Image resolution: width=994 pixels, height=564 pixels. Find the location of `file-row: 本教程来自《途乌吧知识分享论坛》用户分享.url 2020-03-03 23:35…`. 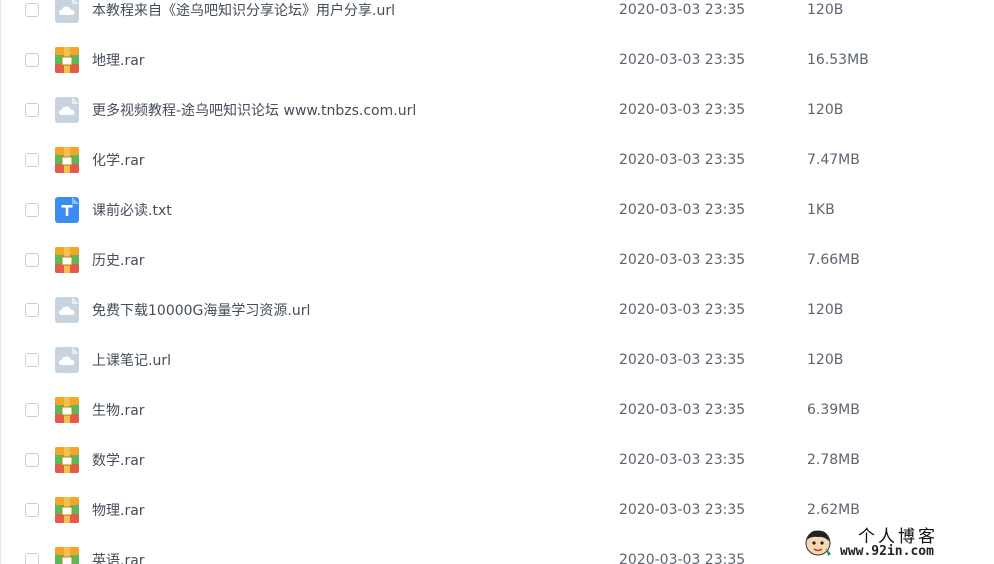

file-row: 本教程来自《途乌吧知识分享论坛》用户分享.url 2020-03-03 23:35… is located at coordinates (497, 17).